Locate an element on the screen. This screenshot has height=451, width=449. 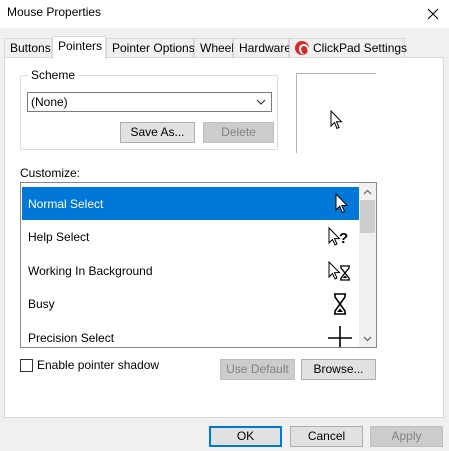
use-default-button: Use Default is located at coordinates (257, 369).